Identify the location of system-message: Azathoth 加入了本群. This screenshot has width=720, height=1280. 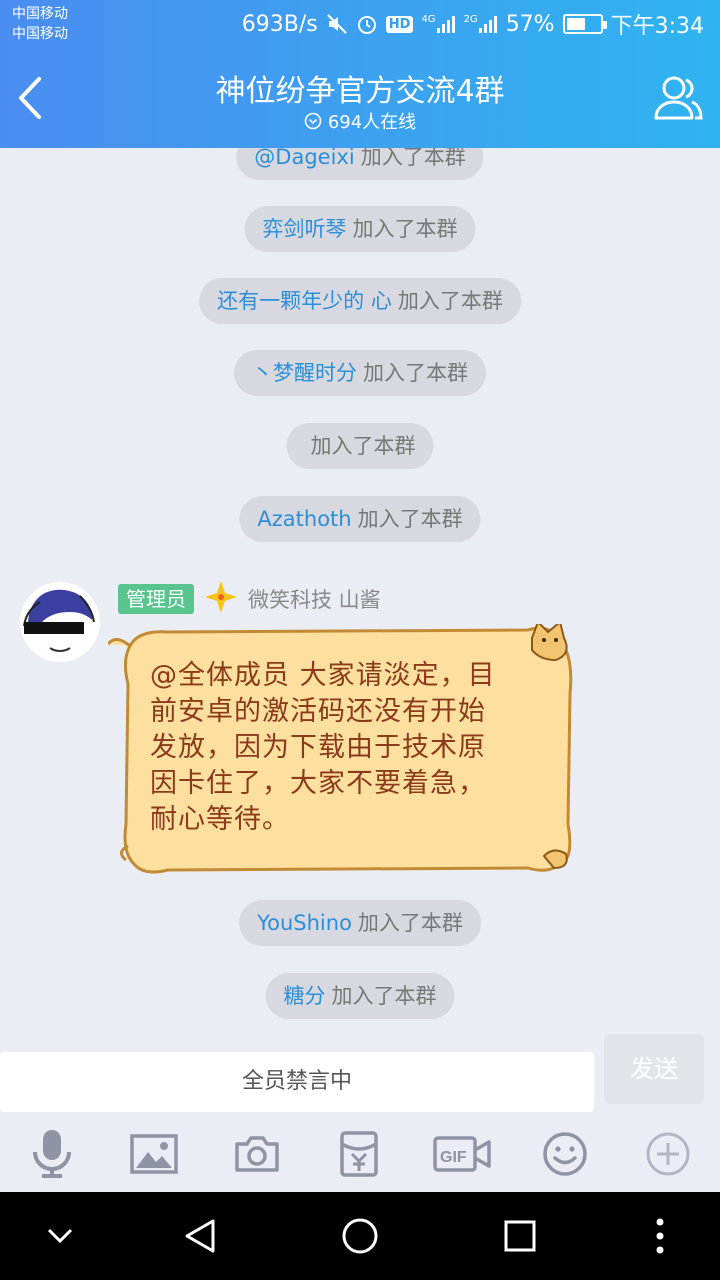
(360, 519).